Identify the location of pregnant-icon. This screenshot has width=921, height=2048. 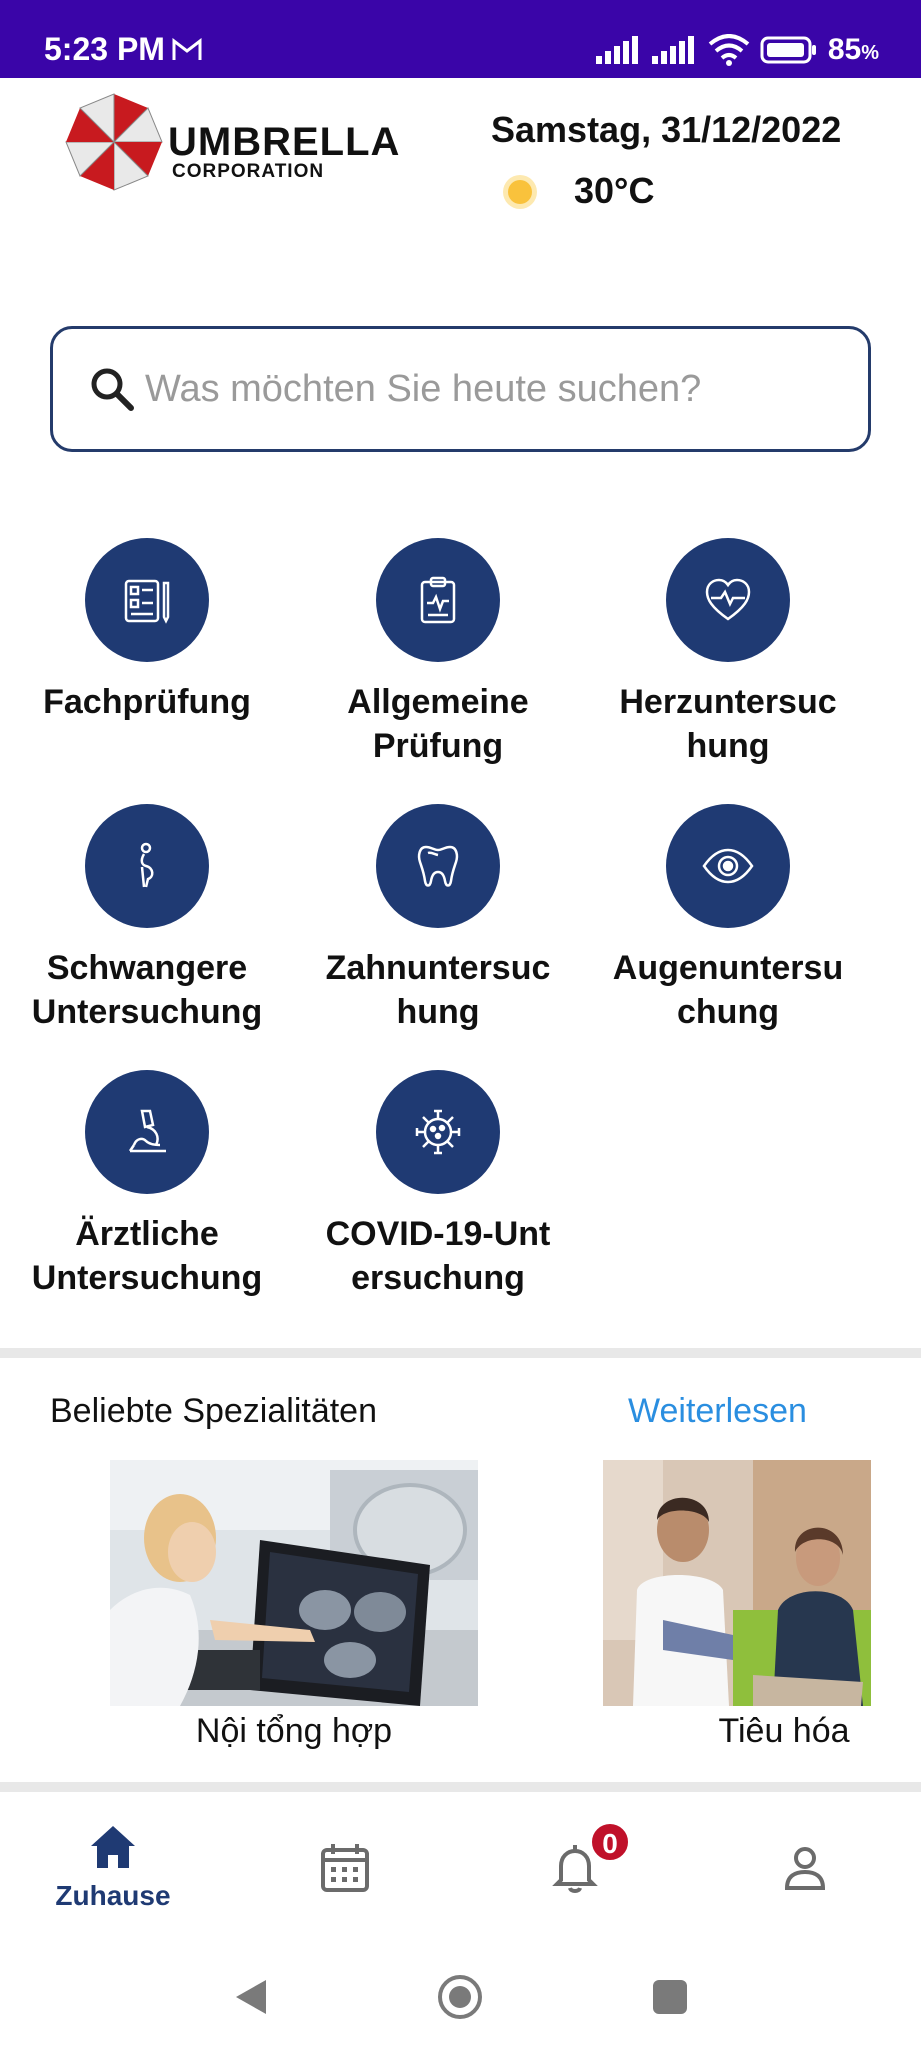
(147, 865).